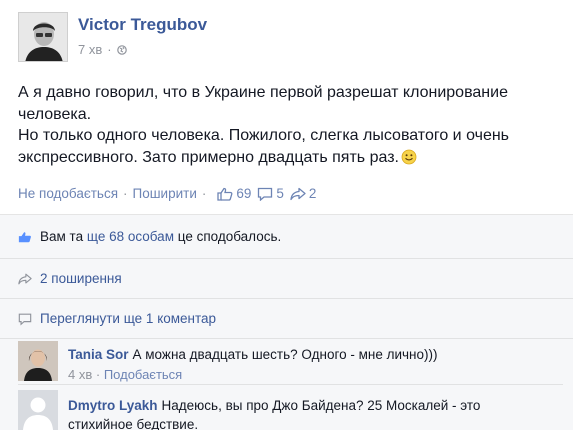 This screenshot has height=430, width=573. I want to click on author-avatar, so click(43, 37).